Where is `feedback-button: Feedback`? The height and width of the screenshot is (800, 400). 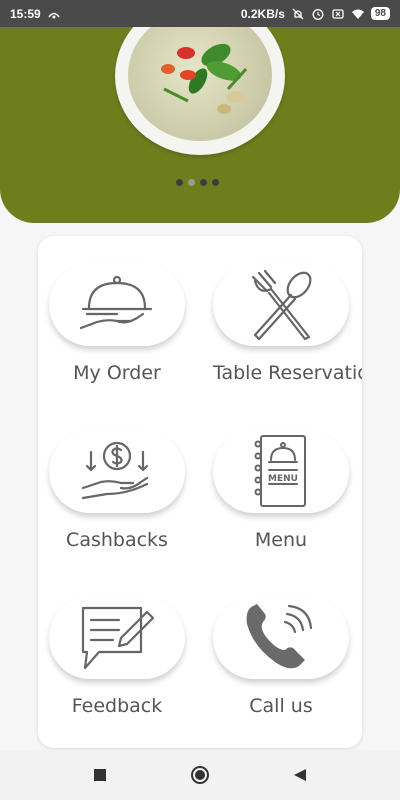
feedback-button: Feedback is located at coordinates (124, 657).